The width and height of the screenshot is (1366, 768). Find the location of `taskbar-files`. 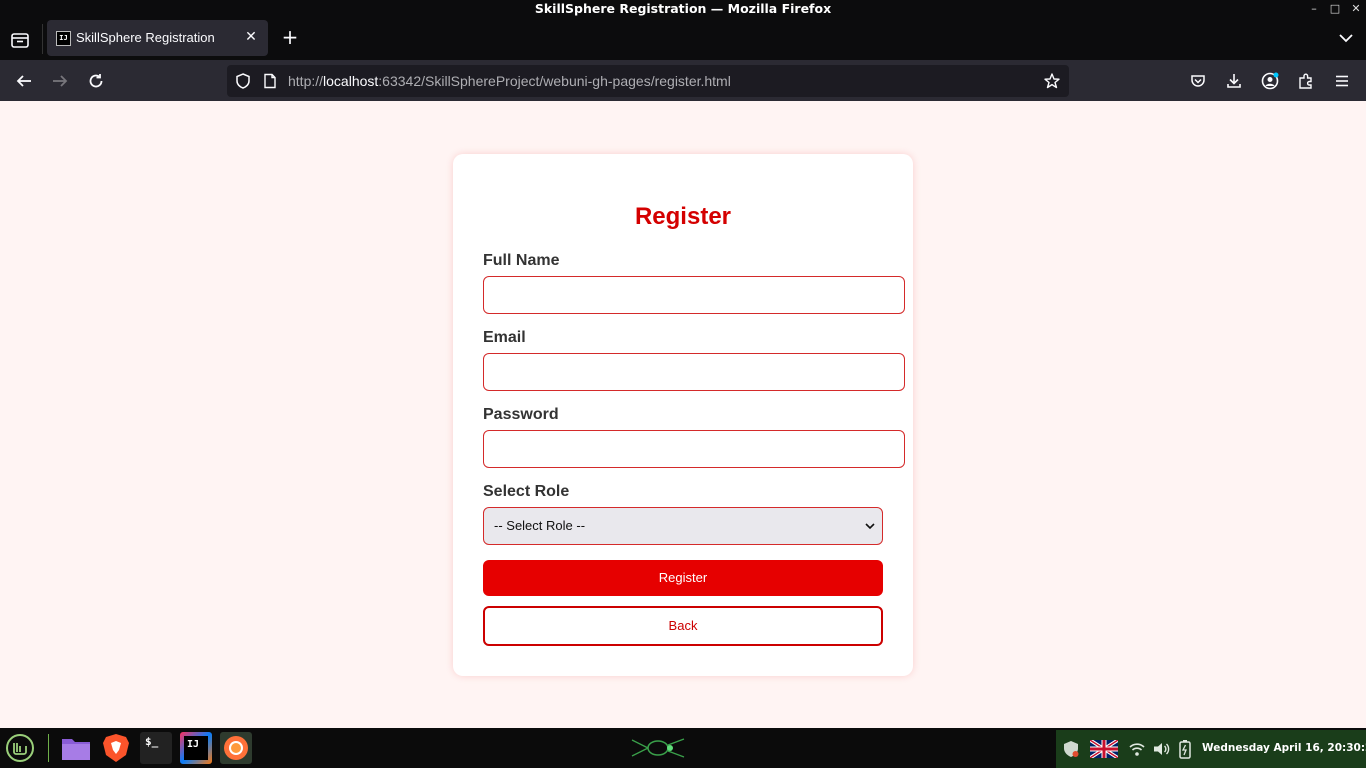

taskbar-files is located at coordinates (76, 748).